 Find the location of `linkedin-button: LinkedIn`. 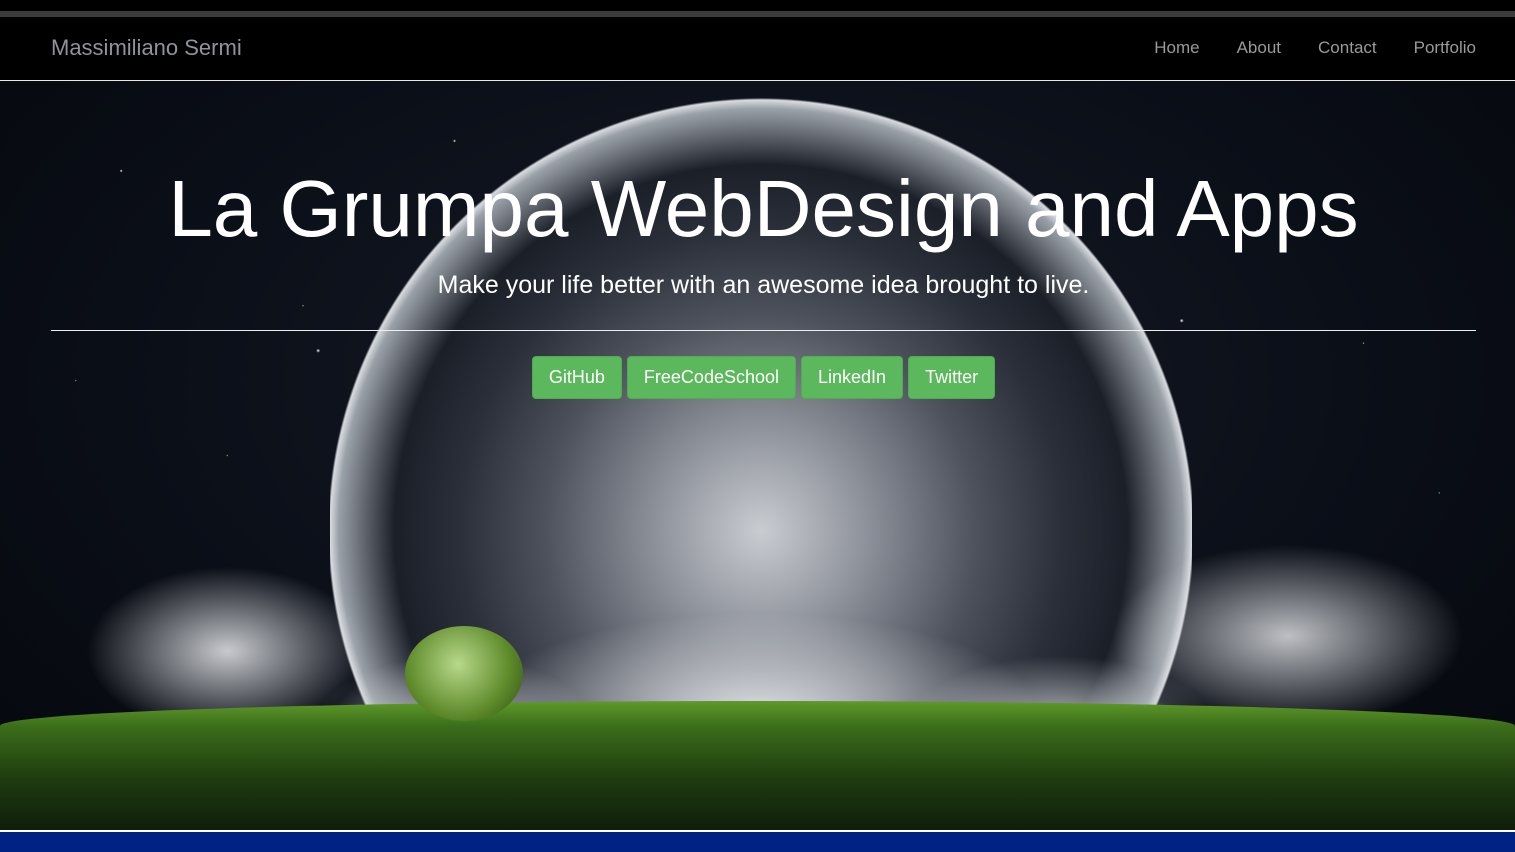

linkedin-button: LinkedIn is located at coordinates (852, 377).